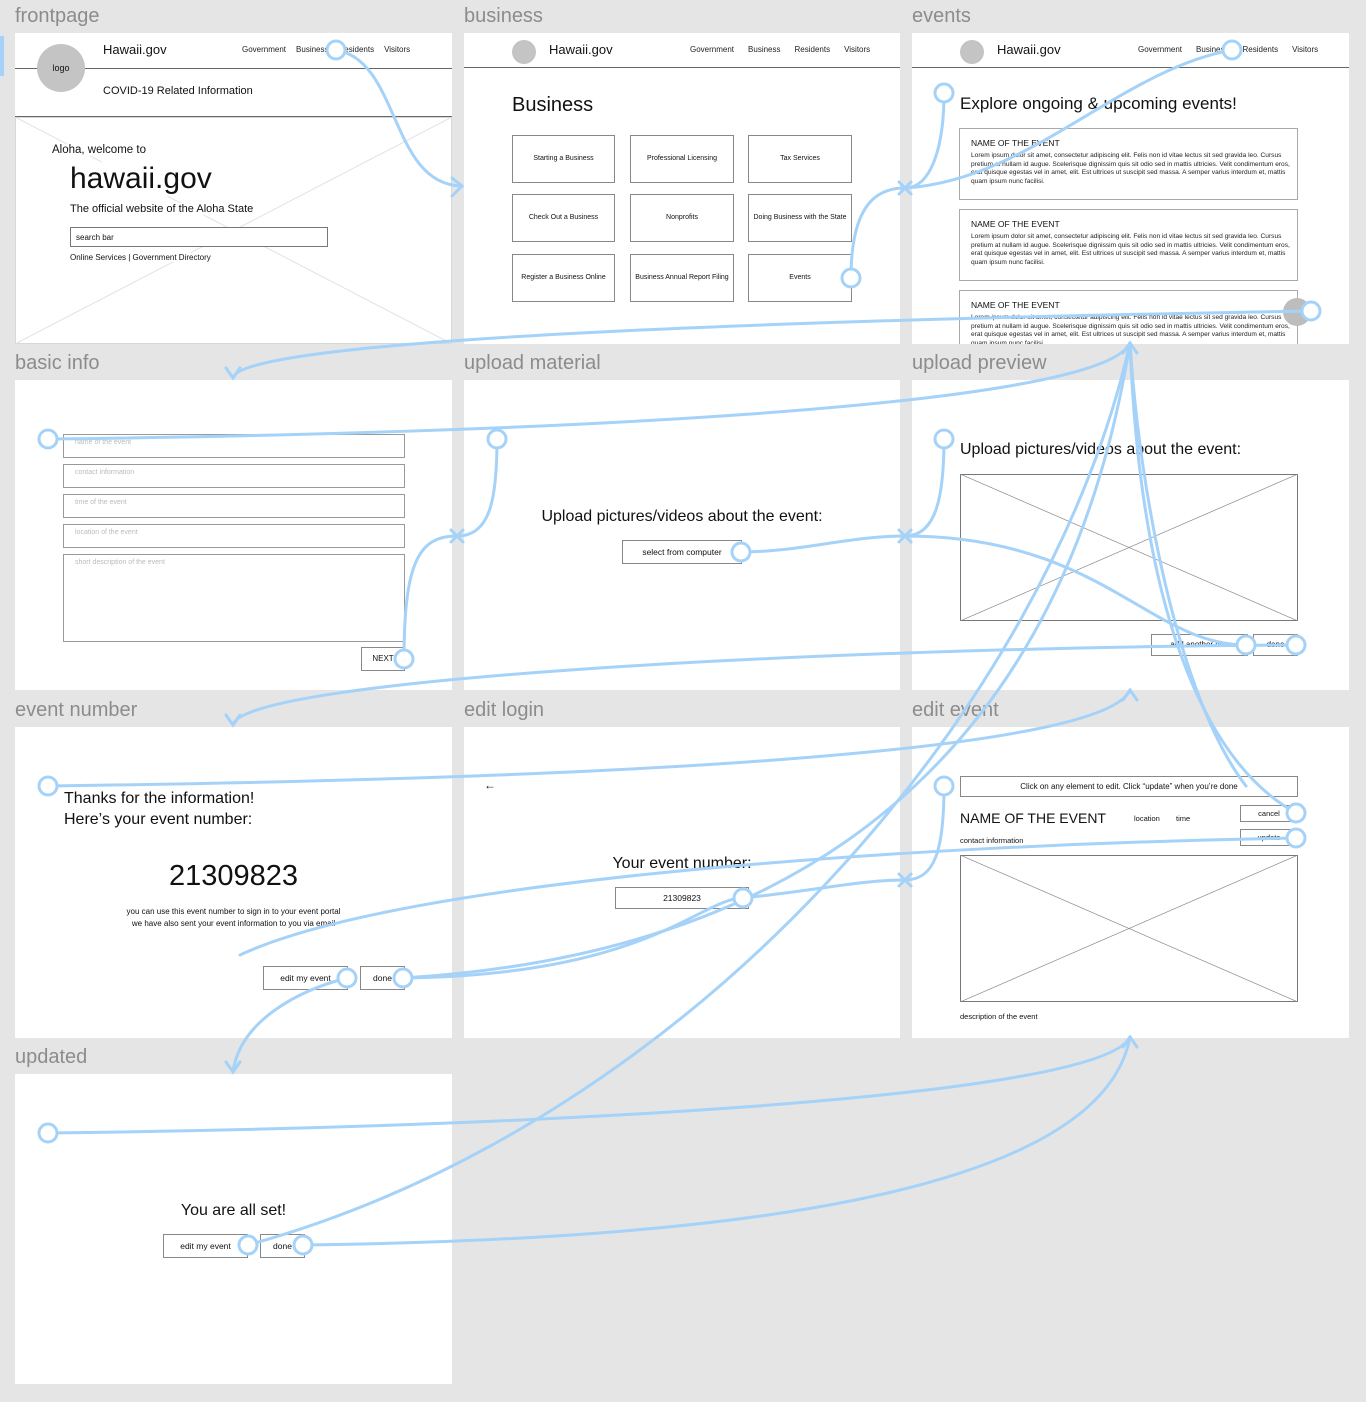  What do you see at coordinates (991, 840) in the screenshot?
I see `contact-information: contact information` at bounding box center [991, 840].